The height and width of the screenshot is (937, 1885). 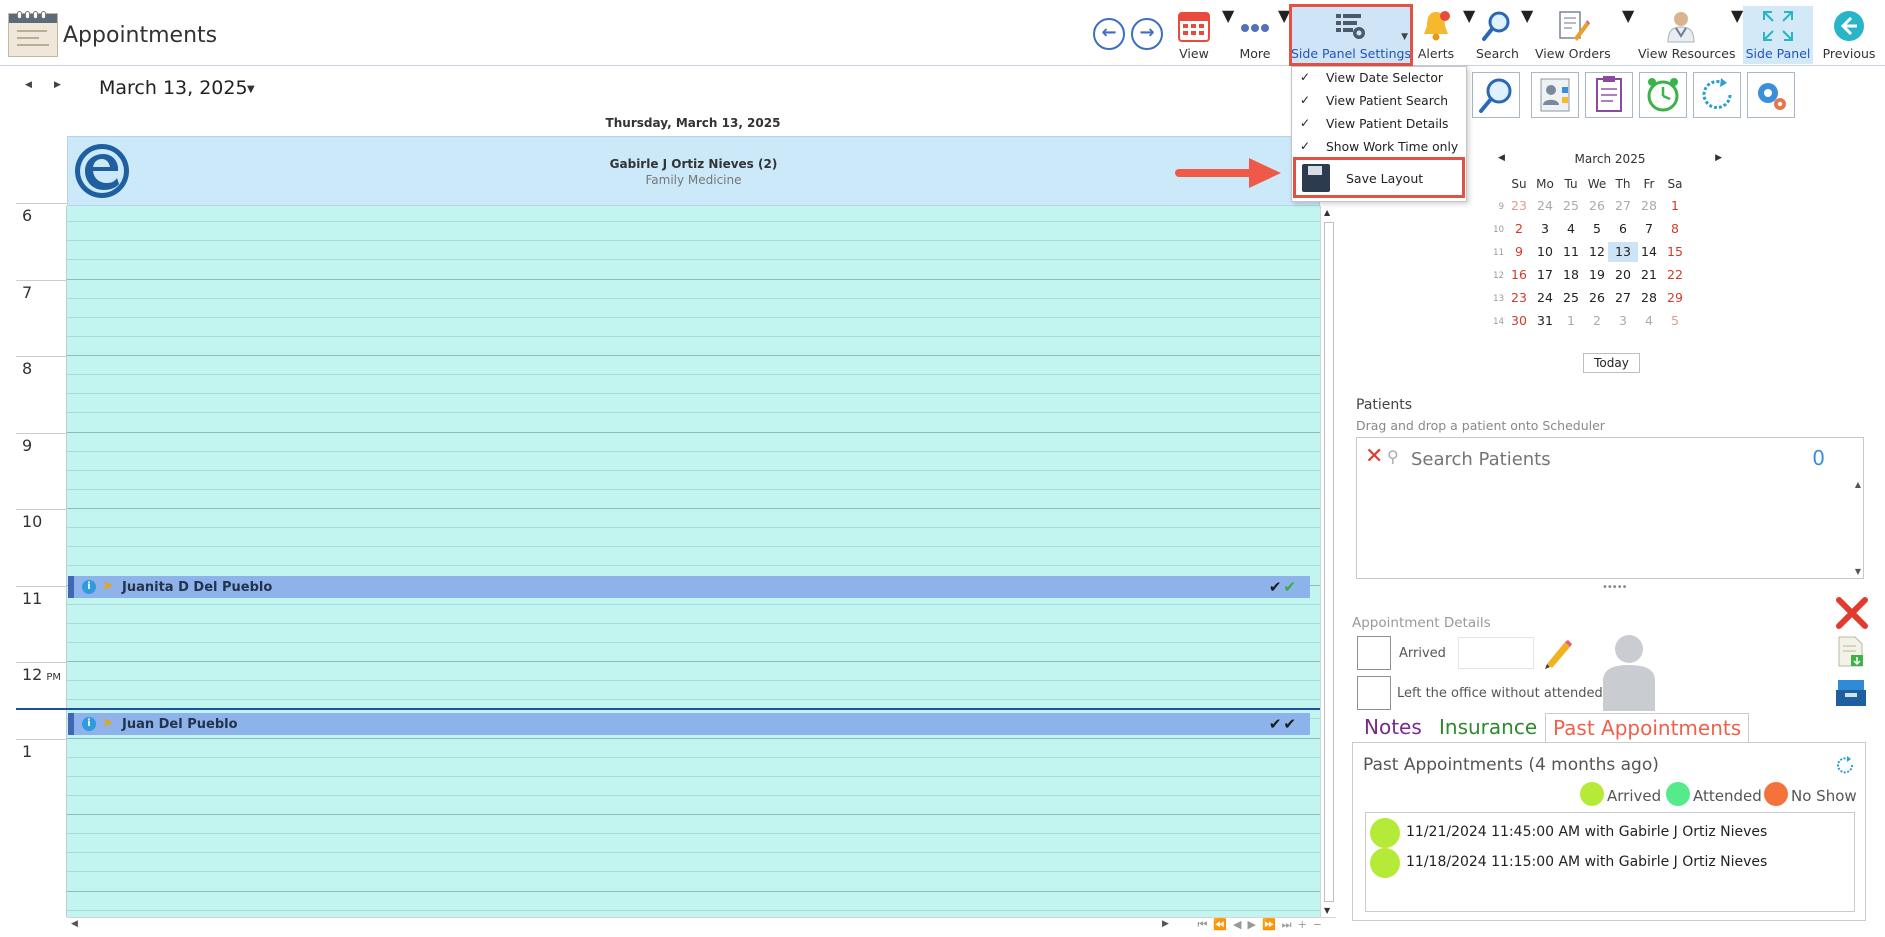 I want to click on scroll-left-icon: ◀, so click(x=74, y=924).